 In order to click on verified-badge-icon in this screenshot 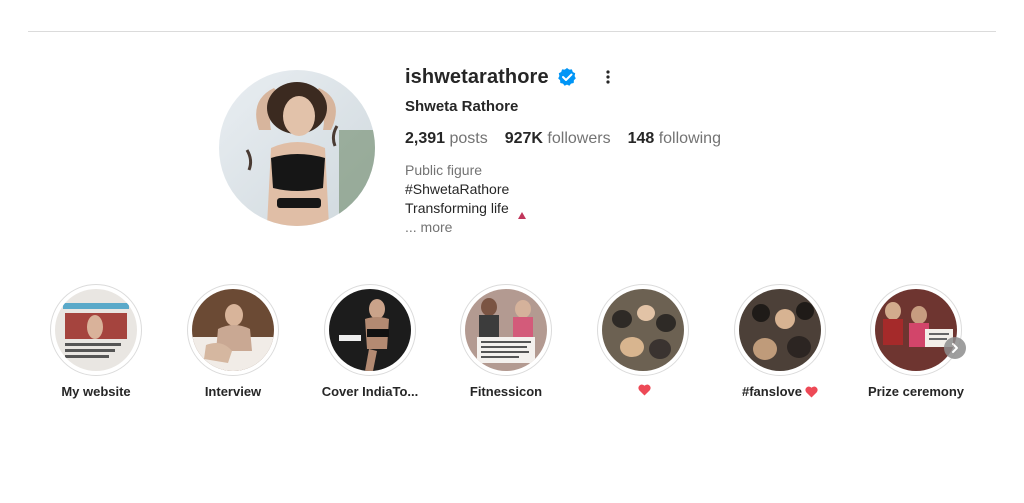, I will do `click(567, 77)`.